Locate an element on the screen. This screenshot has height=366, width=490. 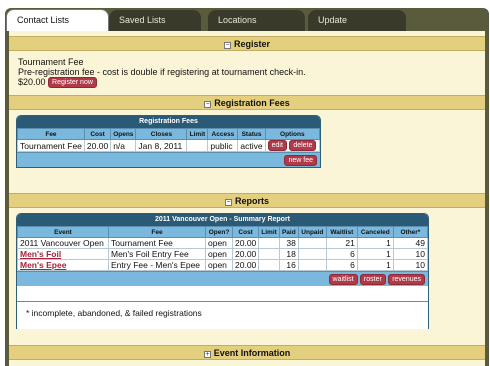
opens-cell: n/a is located at coordinates (123, 145).